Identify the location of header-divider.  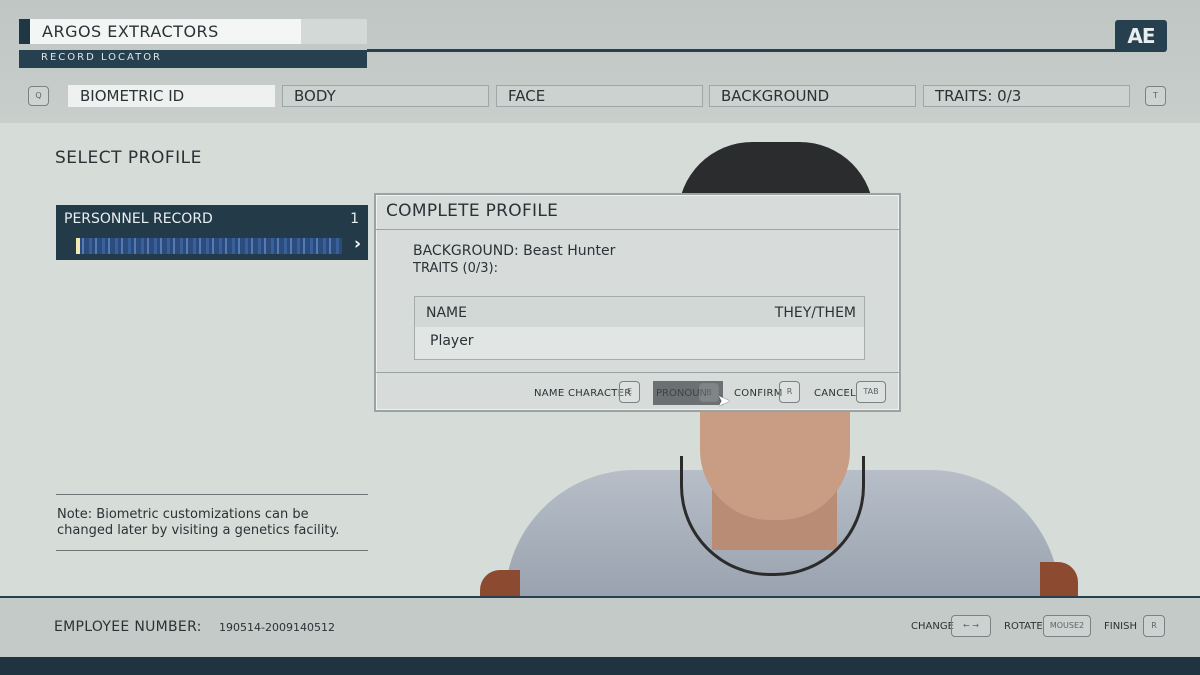
(747, 50).